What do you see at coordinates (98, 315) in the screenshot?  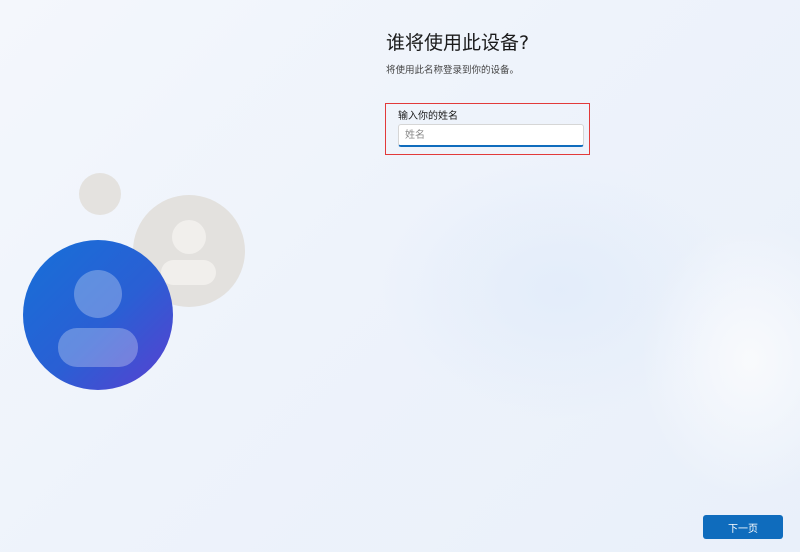 I see `user-avatar-icon` at bounding box center [98, 315].